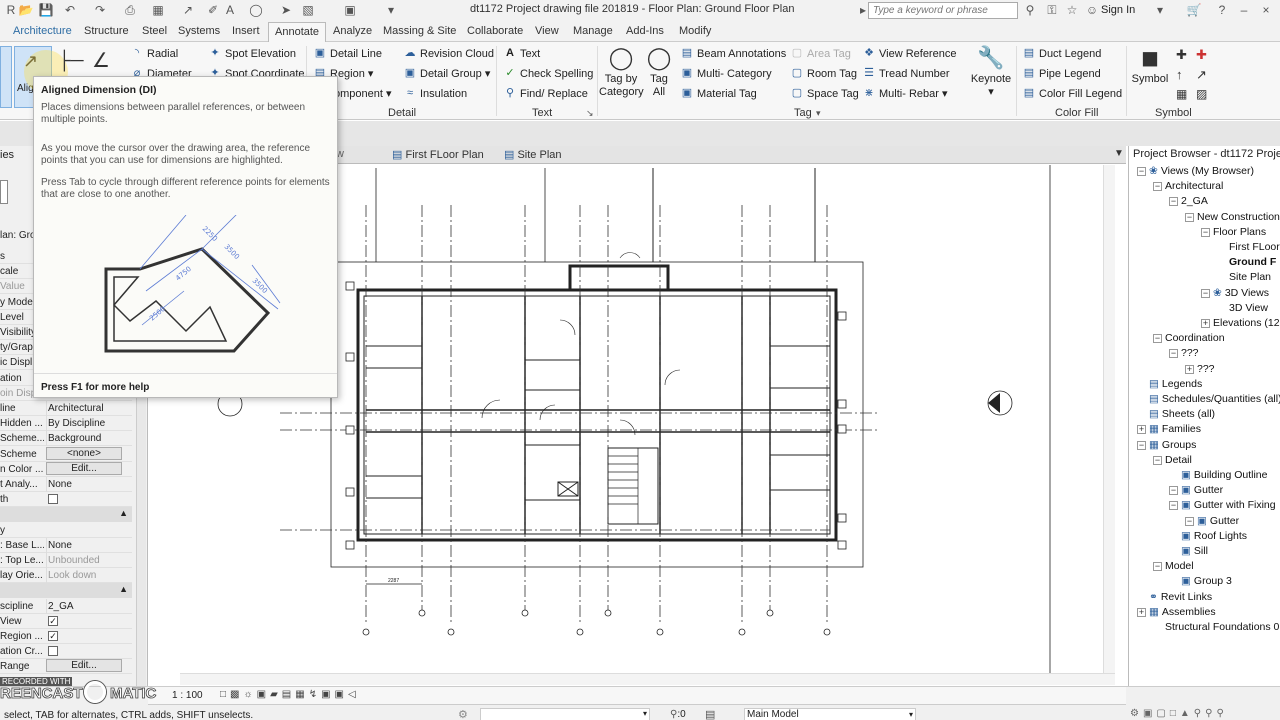 The height and width of the screenshot is (720, 1280). Describe the element at coordinates (154, 31) in the screenshot. I see `tab-steel: Steel` at that location.